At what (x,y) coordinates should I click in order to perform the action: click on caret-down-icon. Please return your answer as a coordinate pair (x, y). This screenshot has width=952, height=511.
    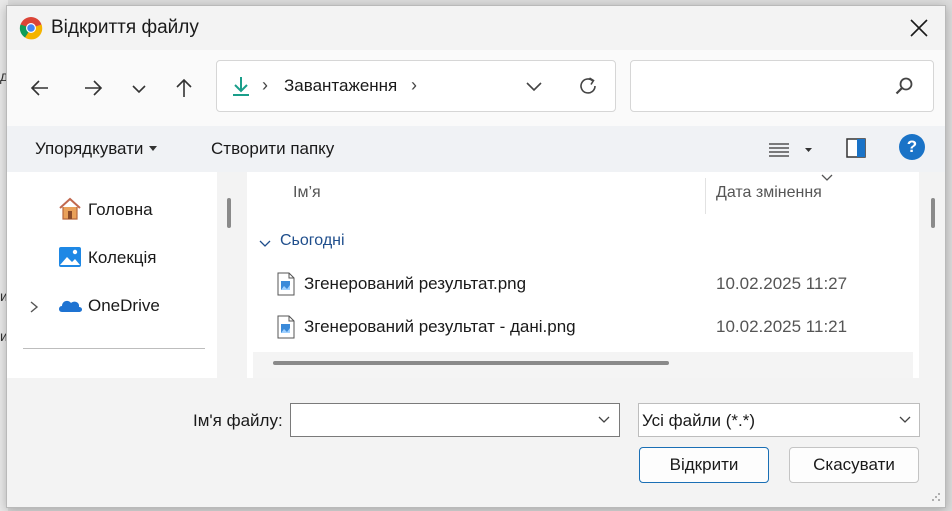
    Looking at the image, I should click on (153, 148).